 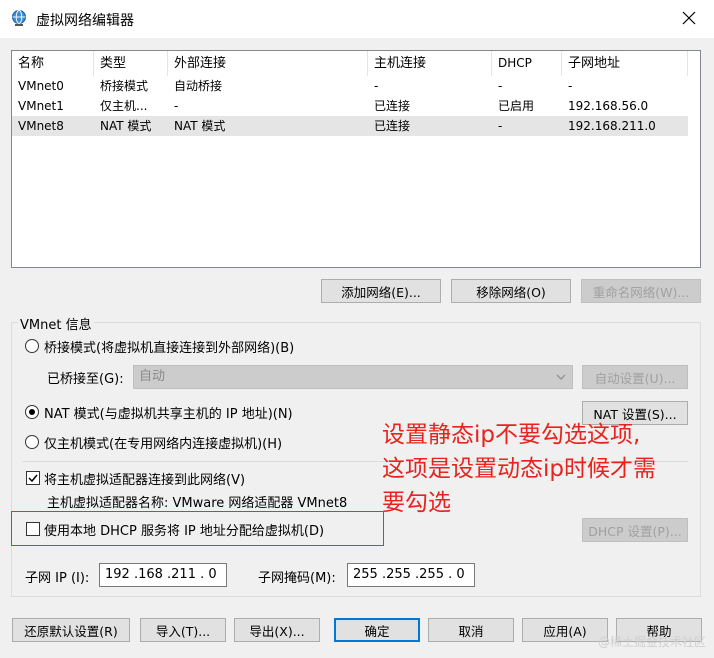 I want to click on ok-button: 确定, so click(x=377, y=630).